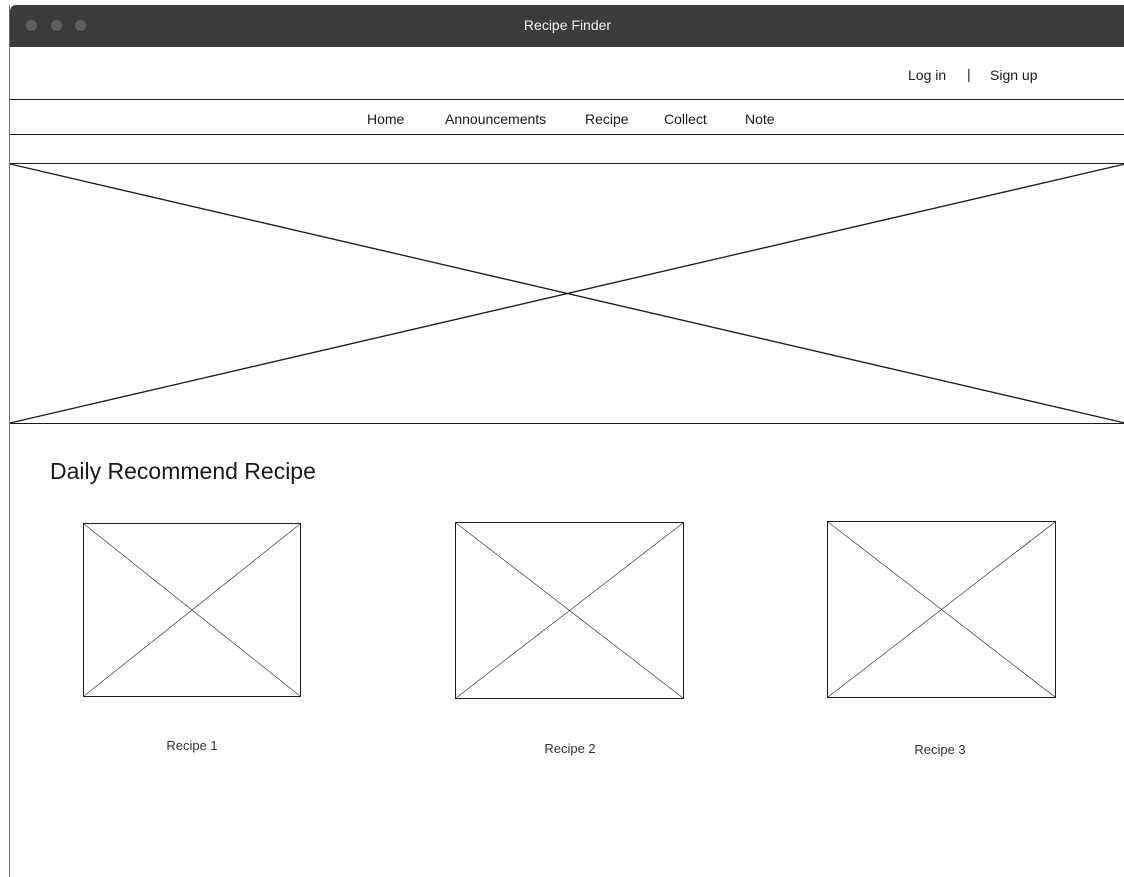 The image size is (1124, 877). What do you see at coordinates (760, 119) in the screenshot?
I see `nav-item-note: Note` at bounding box center [760, 119].